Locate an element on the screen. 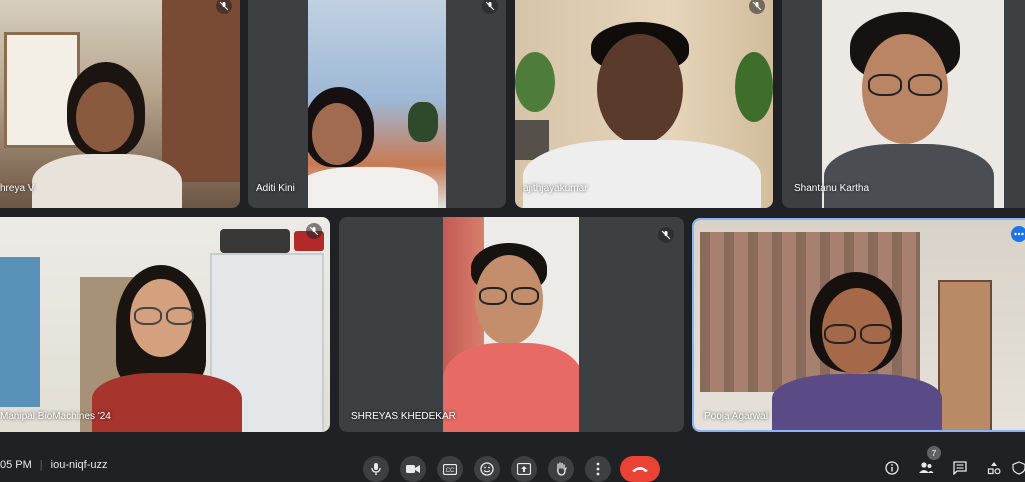 The width and height of the screenshot is (1025, 482). participant-name: SHREYAS KHEDEKAR is located at coordinates (403, 416).